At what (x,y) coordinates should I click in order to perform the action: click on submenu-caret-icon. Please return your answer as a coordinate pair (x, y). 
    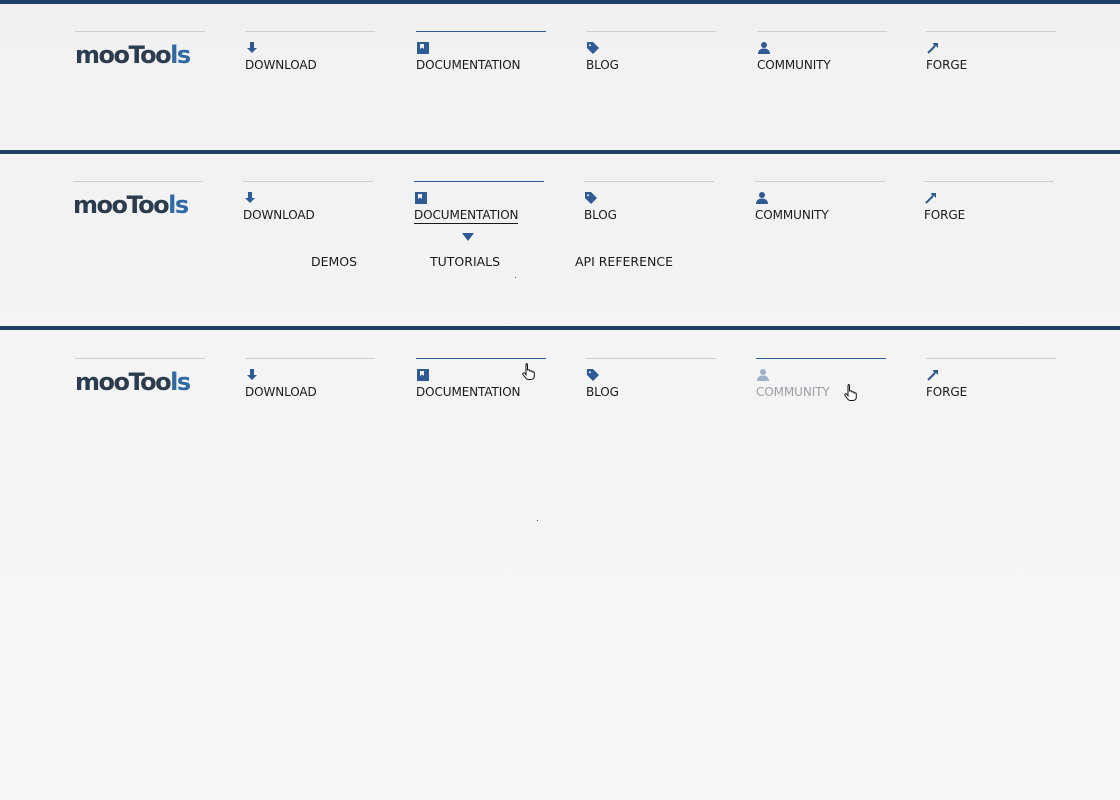
    Looking at the image, I should click on (468, 237).